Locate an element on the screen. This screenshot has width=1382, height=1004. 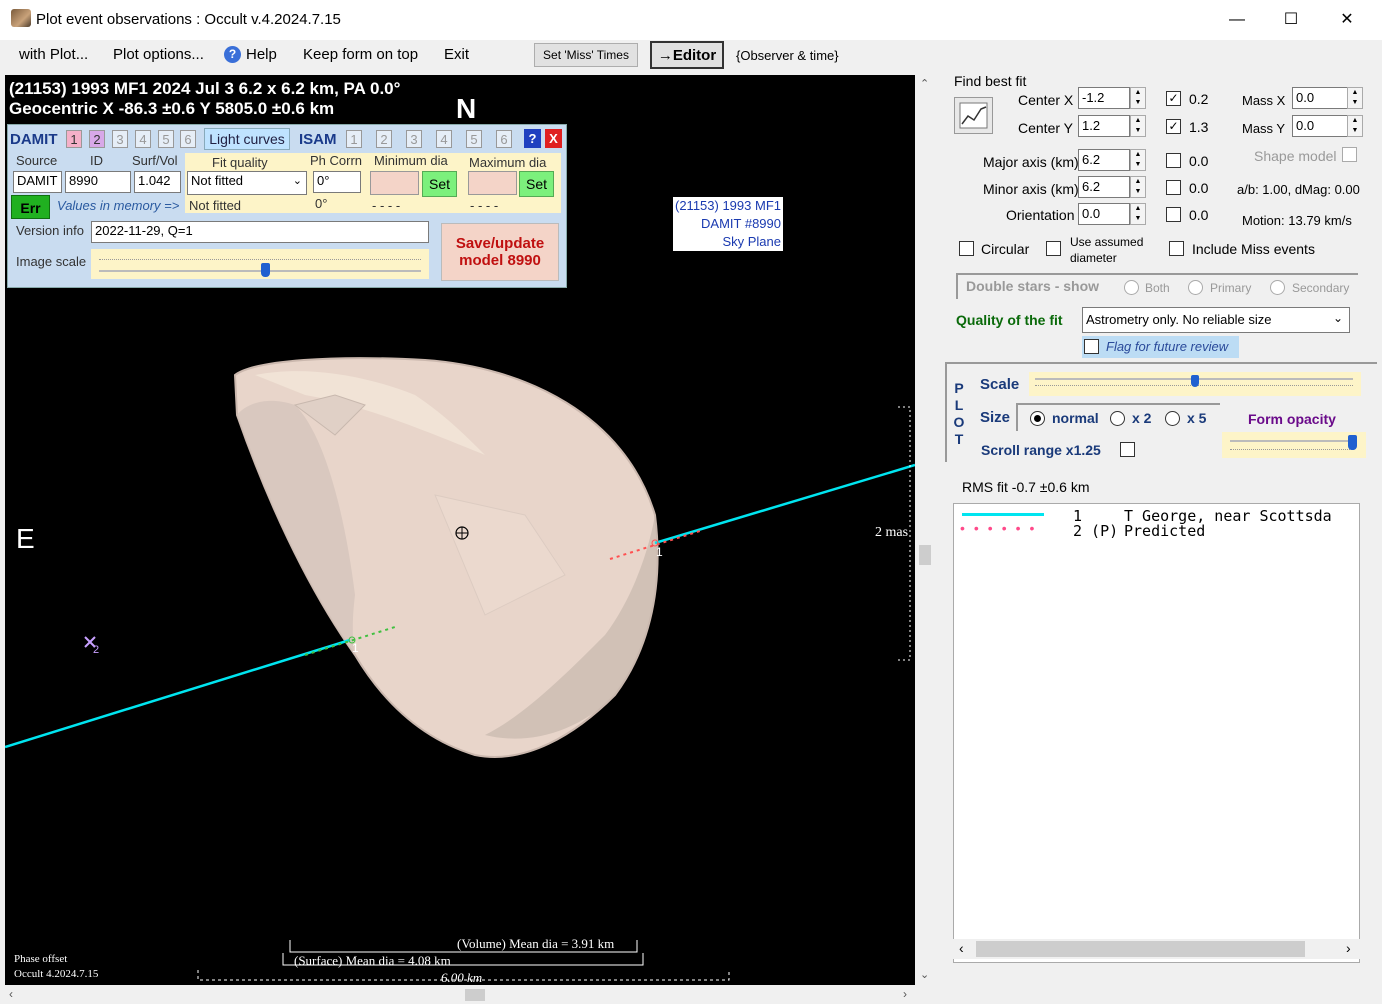
source-field: DAMIT is located at coordinates (37, 182).